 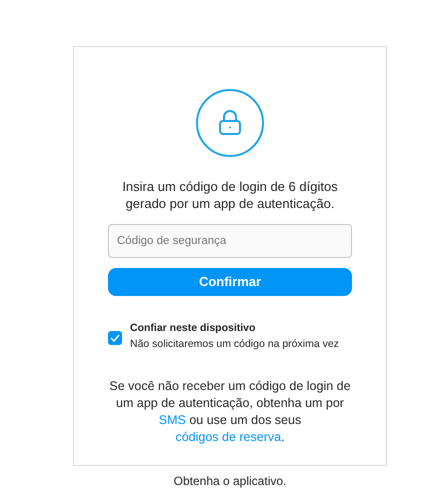 I want to click on instruction-text: Insira um código de login de 6 dígitos gerado por um app de autenticação., so click(x=230, y=195).